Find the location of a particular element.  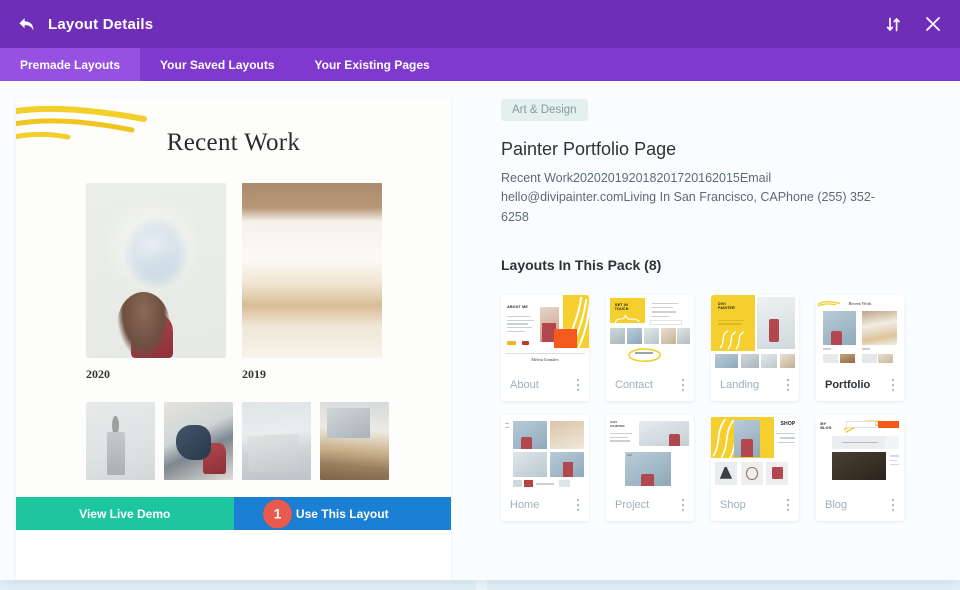

header-actions is located at coordinates (913, 24).